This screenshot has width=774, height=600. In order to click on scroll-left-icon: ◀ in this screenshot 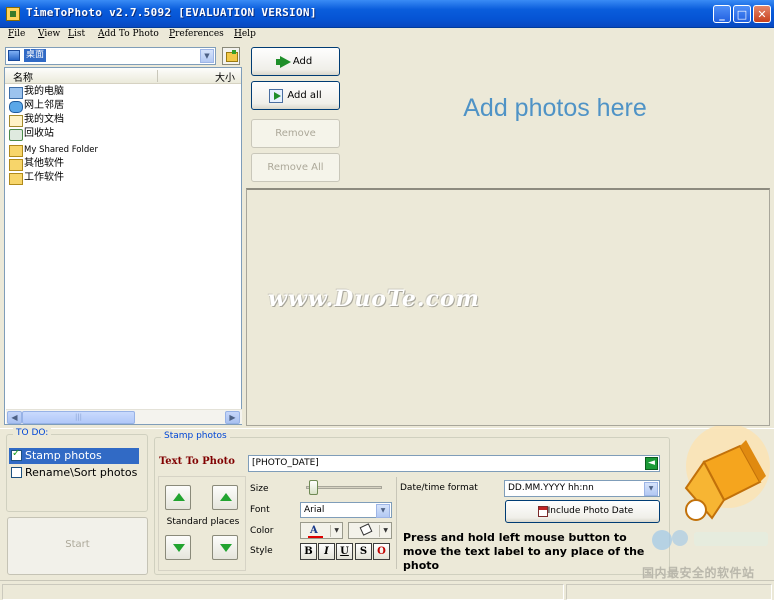, I will do `click(14, 417)`.